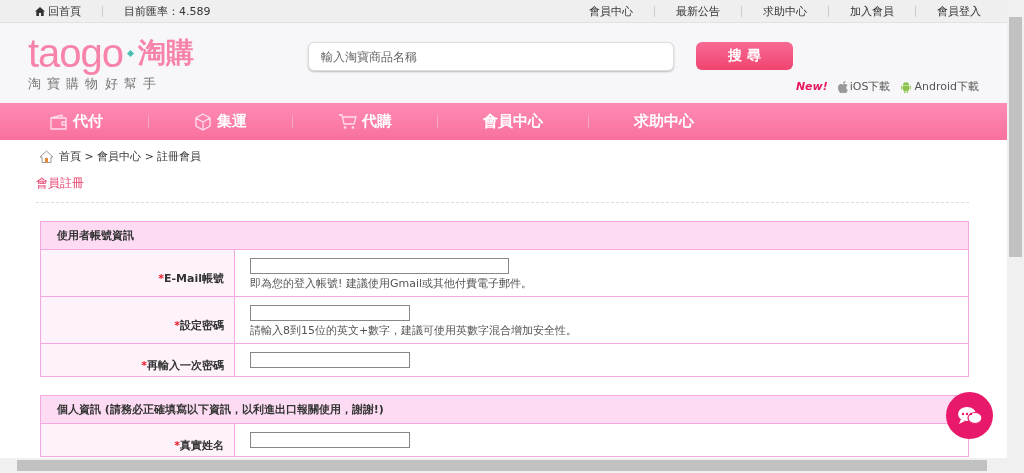 This screenshot has height=473, width=1024. Describe the element at coordinates (504, 235) in the screenshot. I see `section-header: 使用者帳號資訊` at that location.